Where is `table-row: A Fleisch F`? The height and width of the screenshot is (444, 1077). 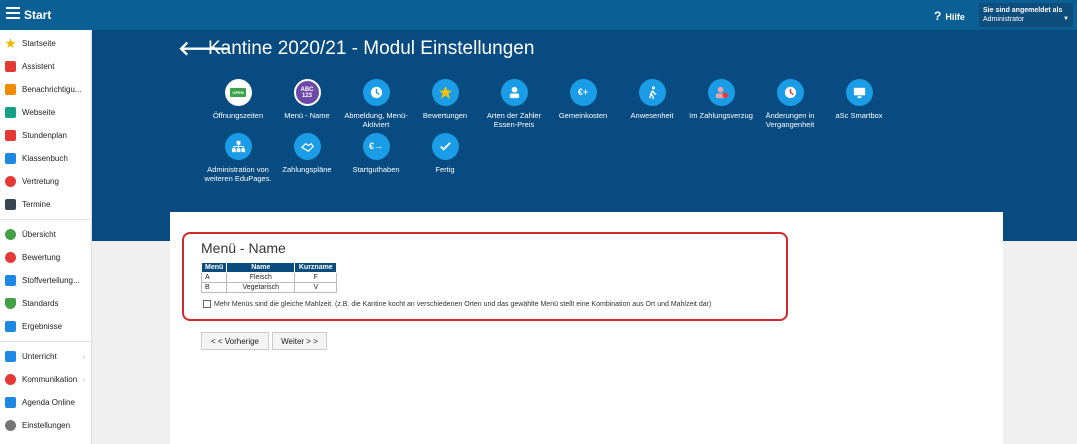
table-row: A Fleisch F is located at coordinates (269, 277).